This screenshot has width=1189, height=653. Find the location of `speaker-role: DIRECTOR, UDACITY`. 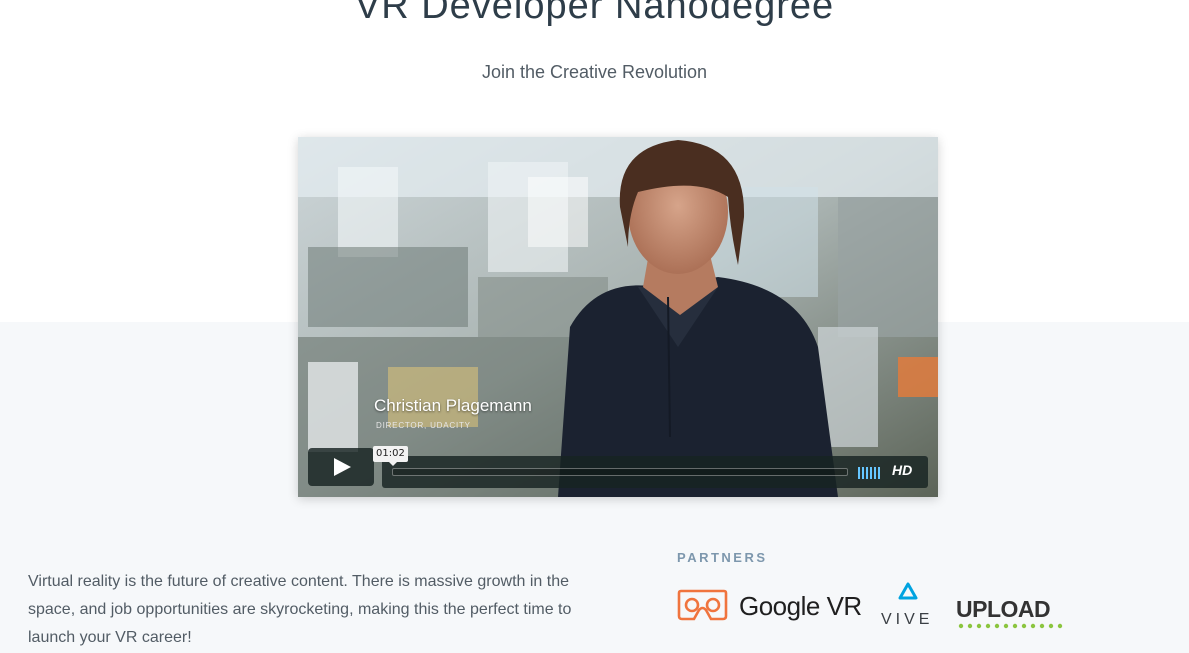

speaker-role: DIRECTOR, UDACITY is located at coordinates (423, 425).